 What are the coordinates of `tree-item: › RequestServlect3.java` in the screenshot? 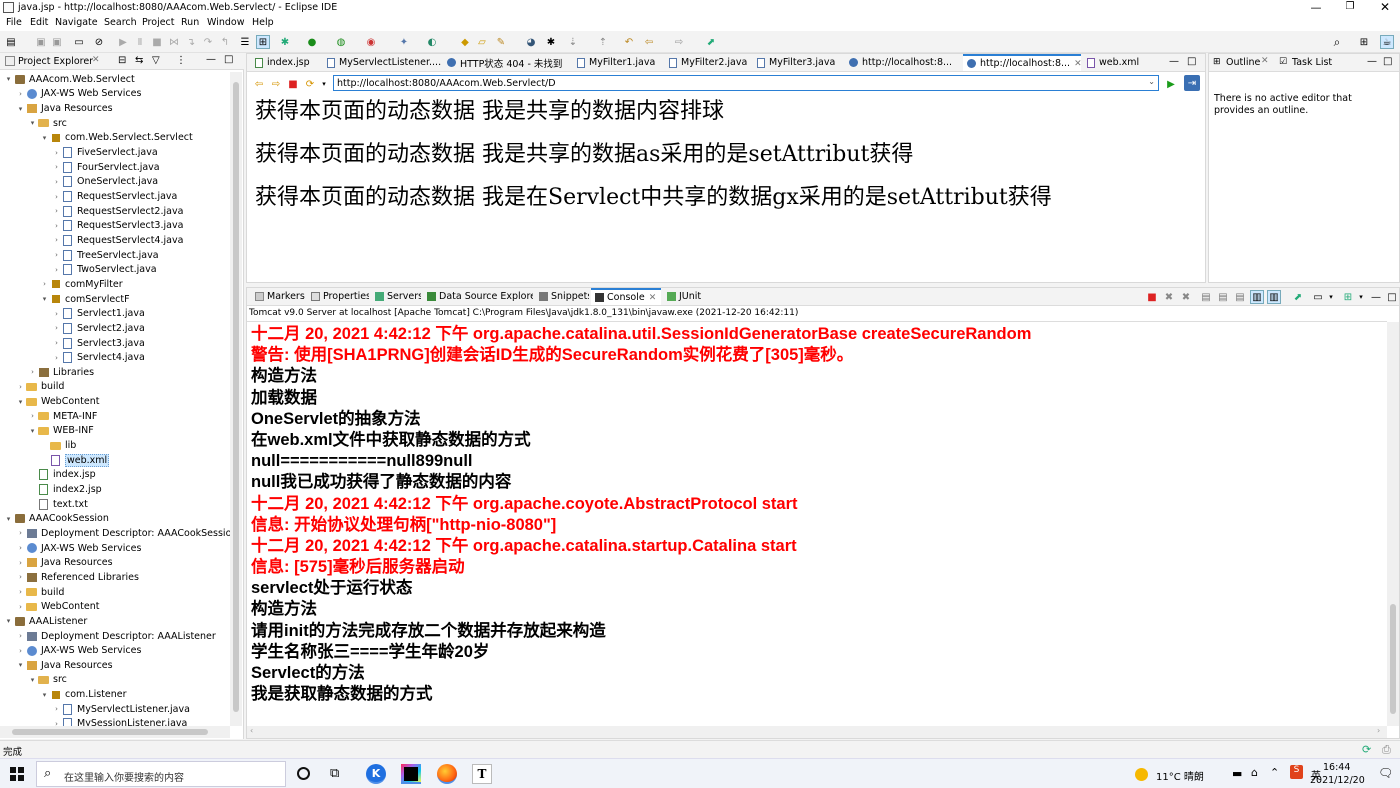 It's located at (115, 226).